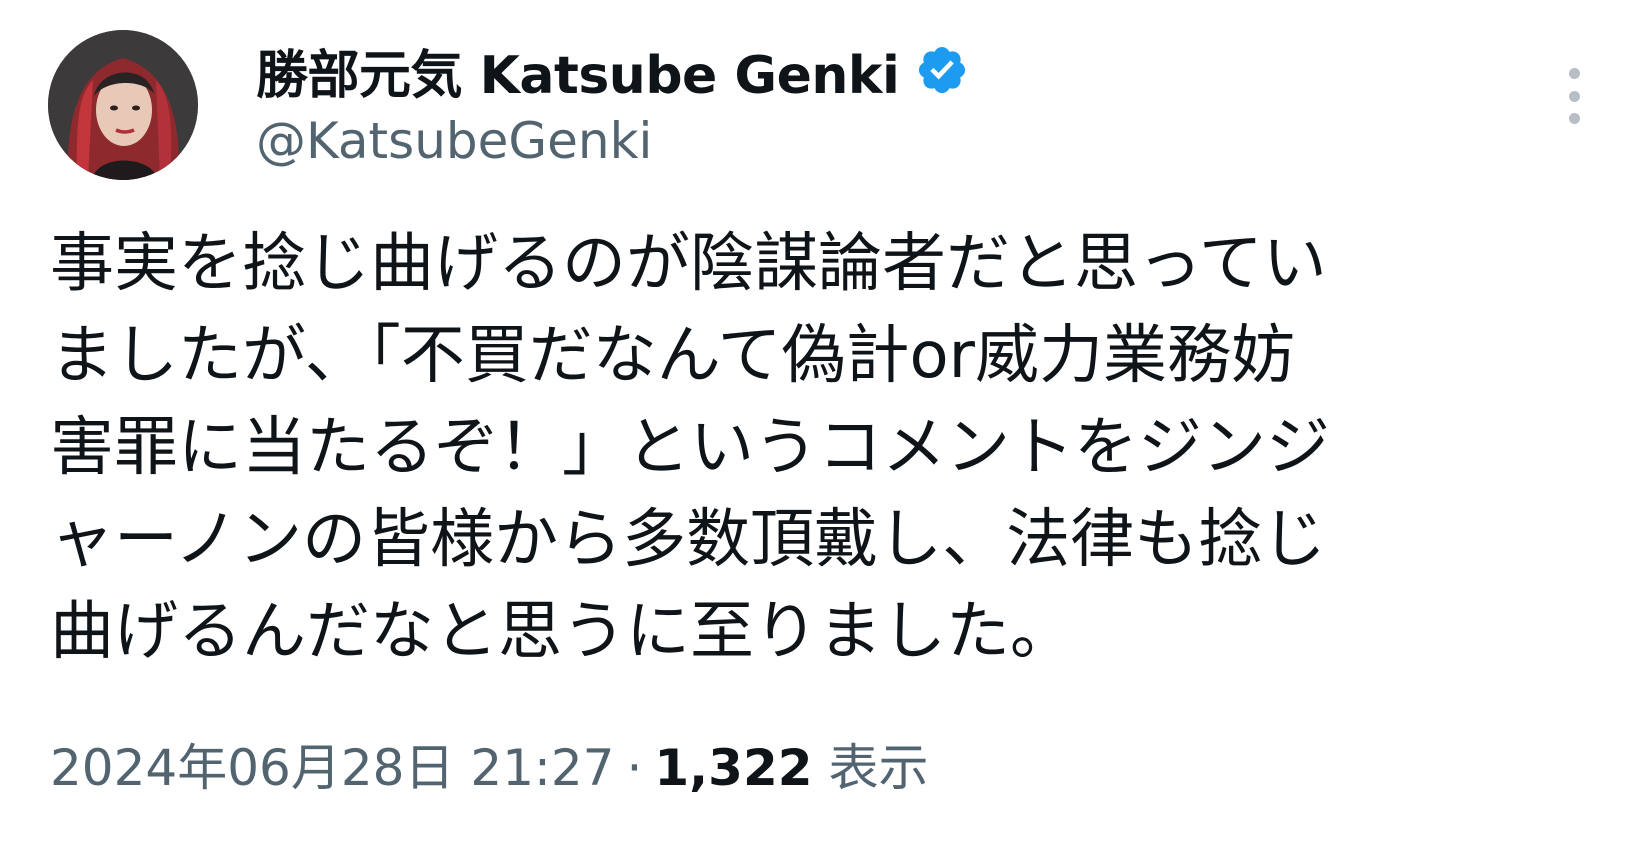 The image size is (1644, 854). I want to click on tweet-text-line: 曲げるんだなと思うに至りました。, so click(562, 632).